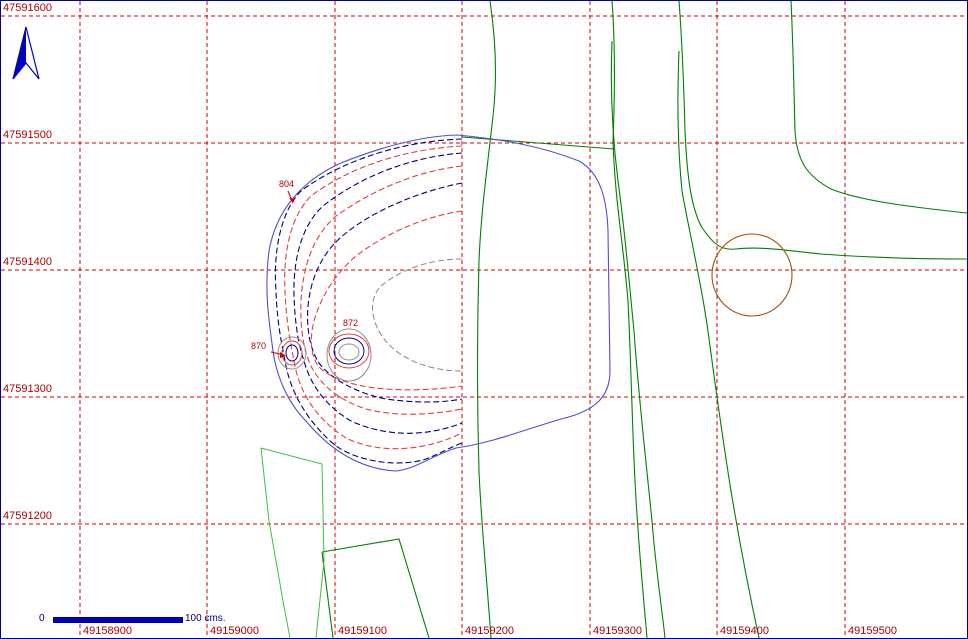 The image size is (968, 639). What do you see at coordinates (752, 275) in the screenshot?
I see `brown-circle-feature` at bounding box center [752, 275].